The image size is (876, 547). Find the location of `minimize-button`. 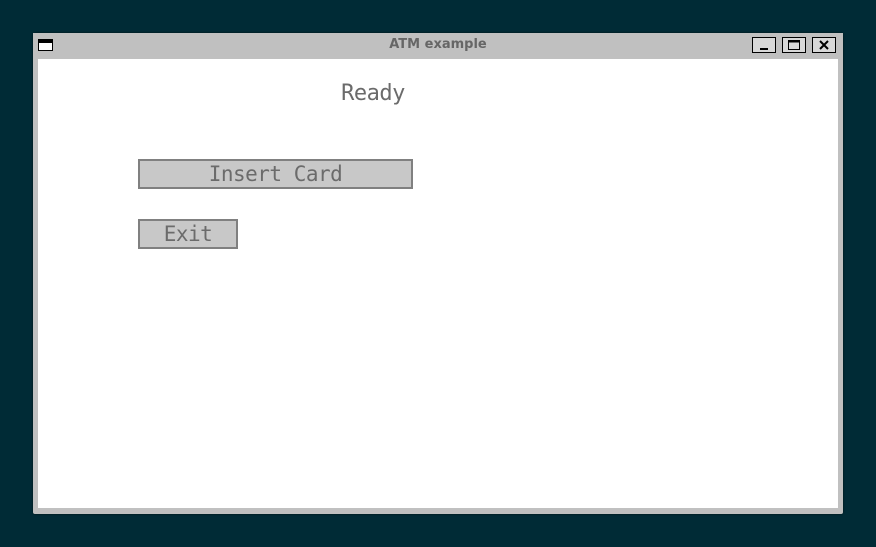

minimize-button is located at coordinates (764, 45).